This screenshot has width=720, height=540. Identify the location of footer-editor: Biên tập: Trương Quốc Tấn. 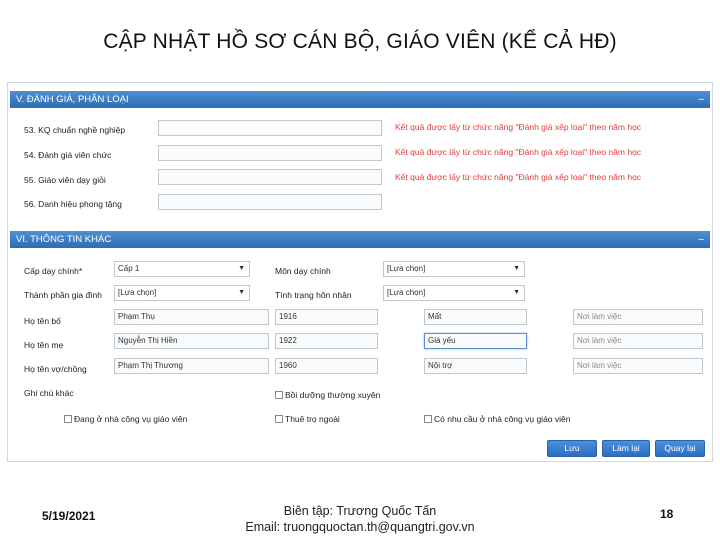
(360, 511).